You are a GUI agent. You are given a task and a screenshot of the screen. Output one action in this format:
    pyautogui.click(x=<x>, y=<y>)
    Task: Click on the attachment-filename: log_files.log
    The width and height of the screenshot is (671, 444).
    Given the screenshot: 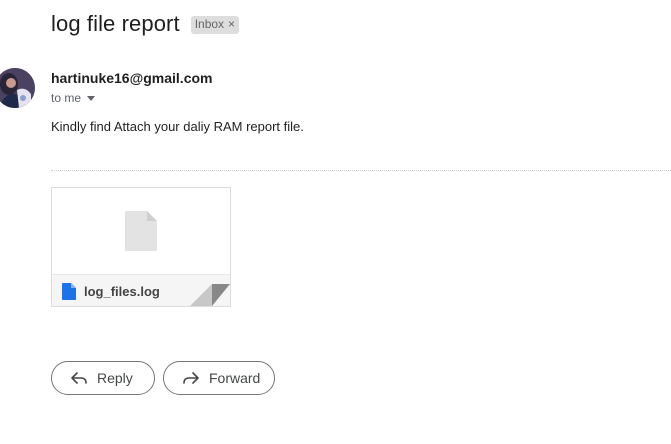 What is the action you would take?
    pyautogui.click(x=122, y=291)
    